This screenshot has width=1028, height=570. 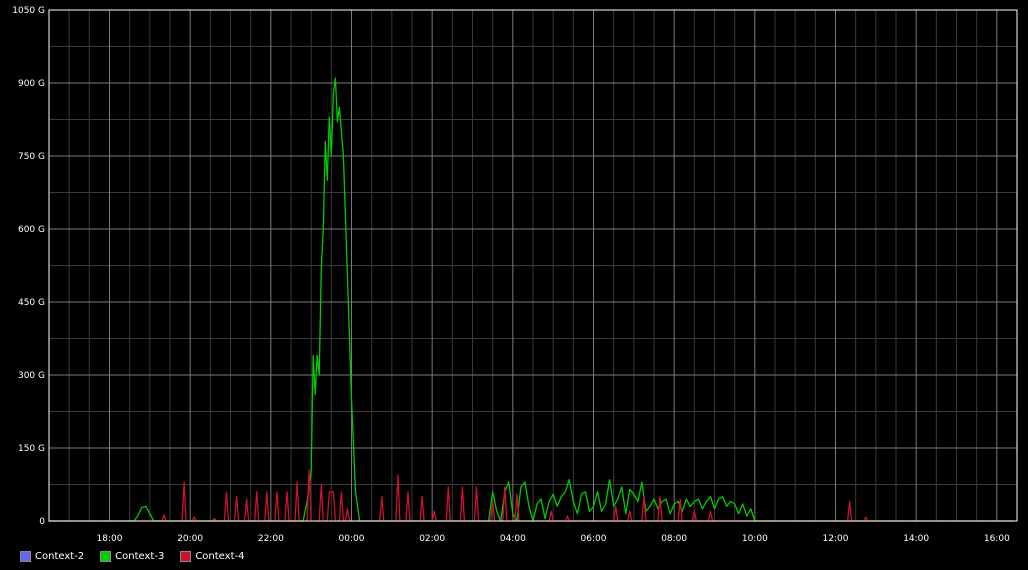 I want to click on x-tick-label: 04:00, so click(x=513, y=539).